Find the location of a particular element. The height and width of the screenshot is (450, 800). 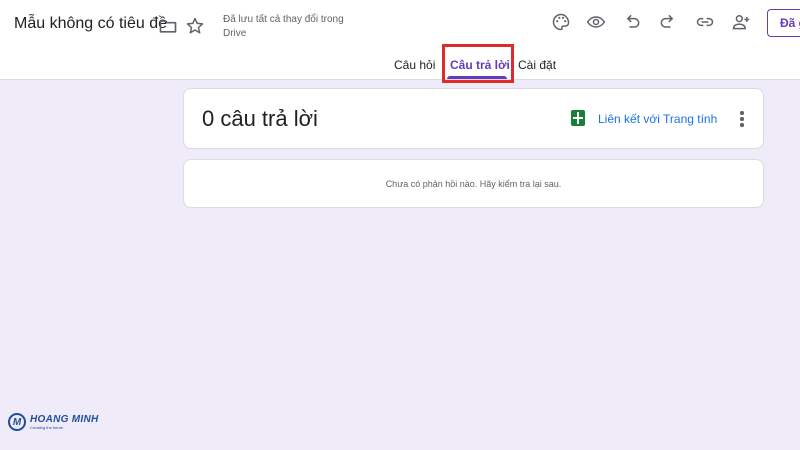

highlight-annotation is located at coordinates (478, 63).